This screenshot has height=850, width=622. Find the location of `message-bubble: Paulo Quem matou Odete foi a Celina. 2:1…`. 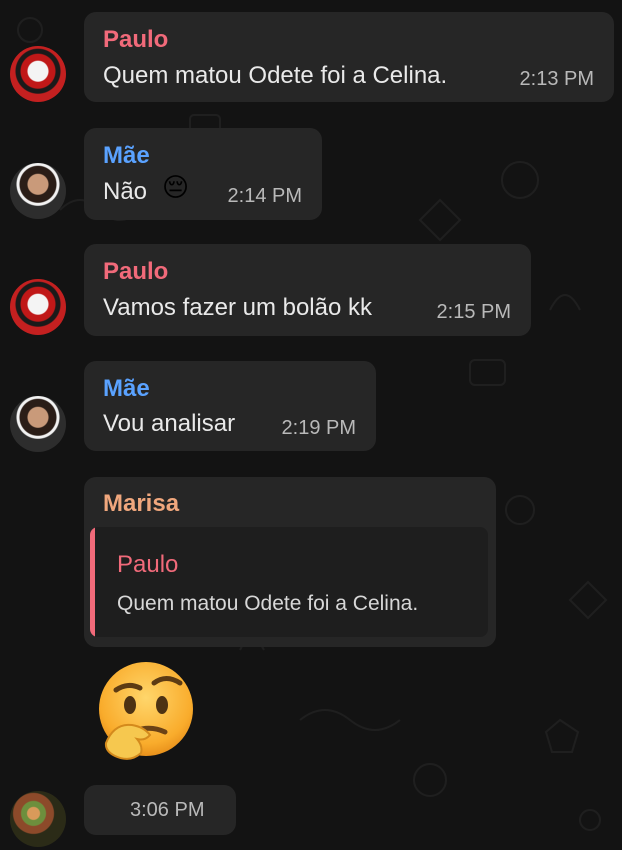

message-bubble: Paulo Quem matou Odete foi a Celina. 2:1… is located at coordinates (349, 57).